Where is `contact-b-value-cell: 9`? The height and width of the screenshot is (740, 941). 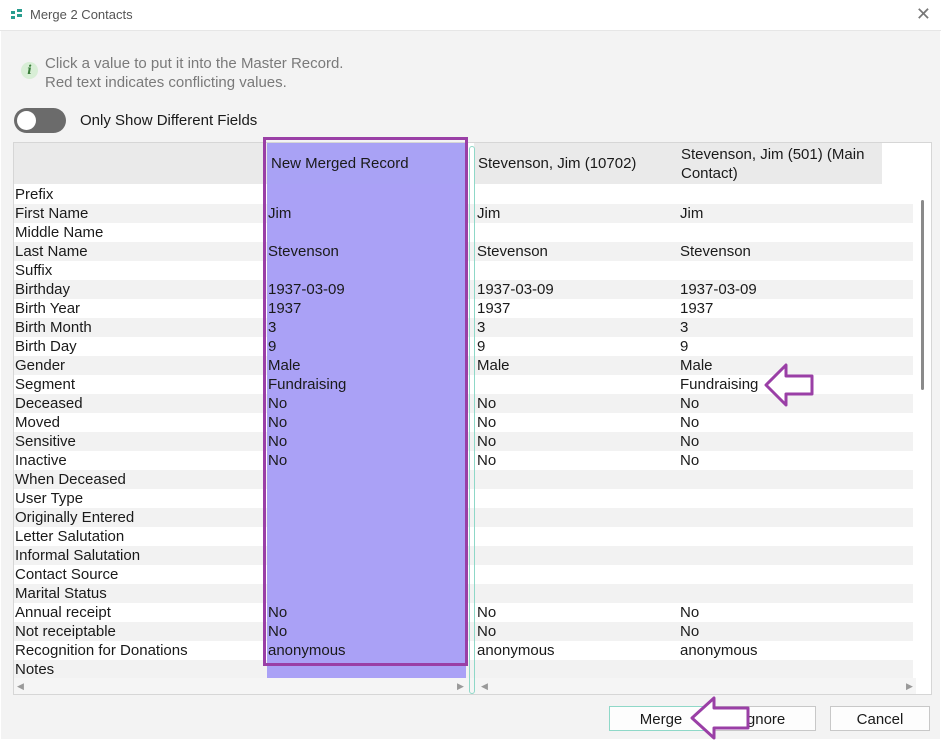 contact-b-value-cell: 9 is located at coordinates (684, 346).